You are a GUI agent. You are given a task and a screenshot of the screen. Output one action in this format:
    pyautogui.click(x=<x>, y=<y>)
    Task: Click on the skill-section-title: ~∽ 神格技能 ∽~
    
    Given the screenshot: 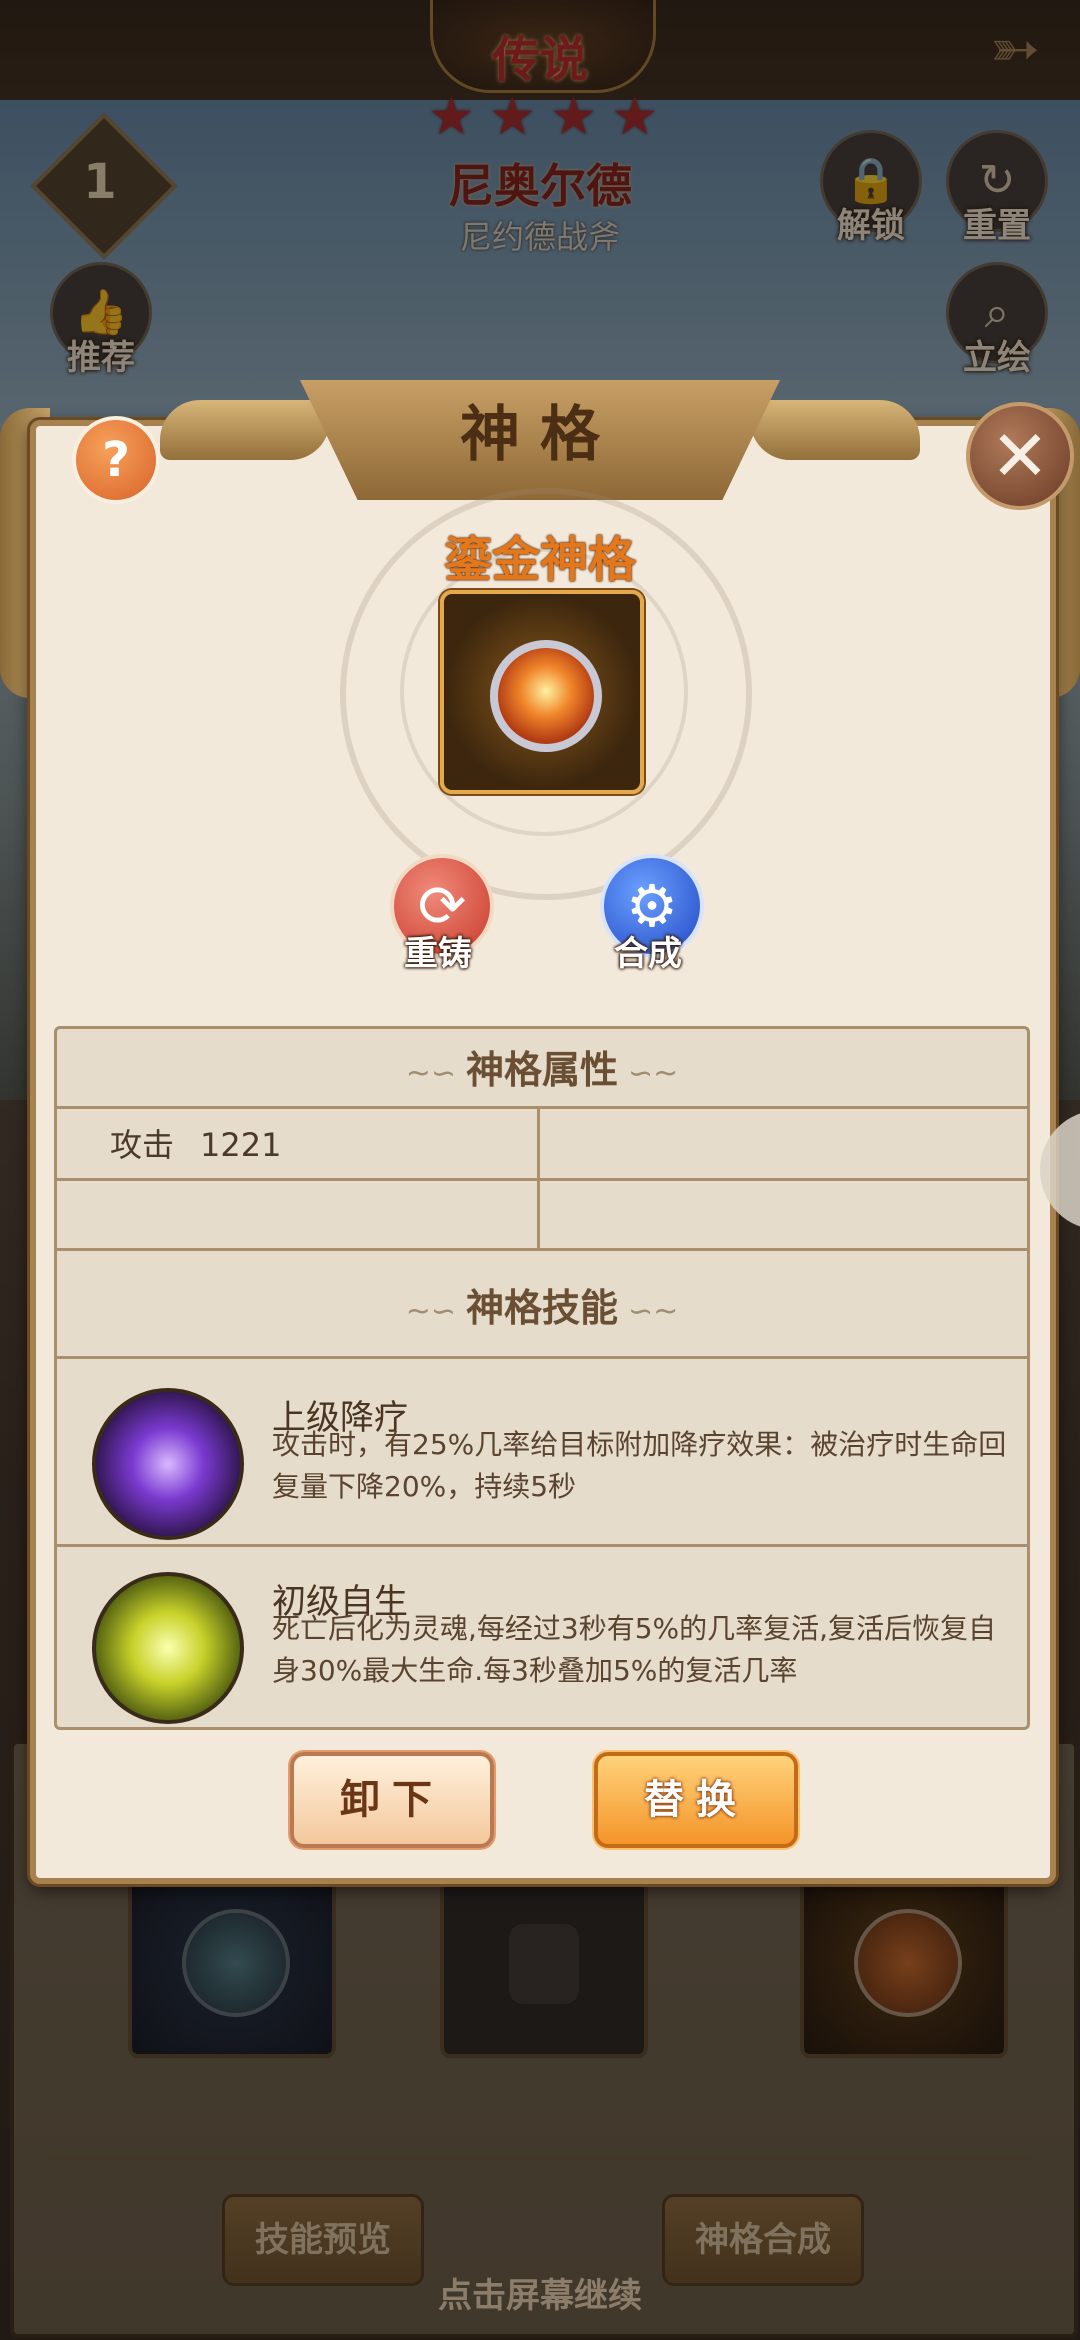 What is the action you would take?
    pyautogui.click(x=542, y=1308)
    